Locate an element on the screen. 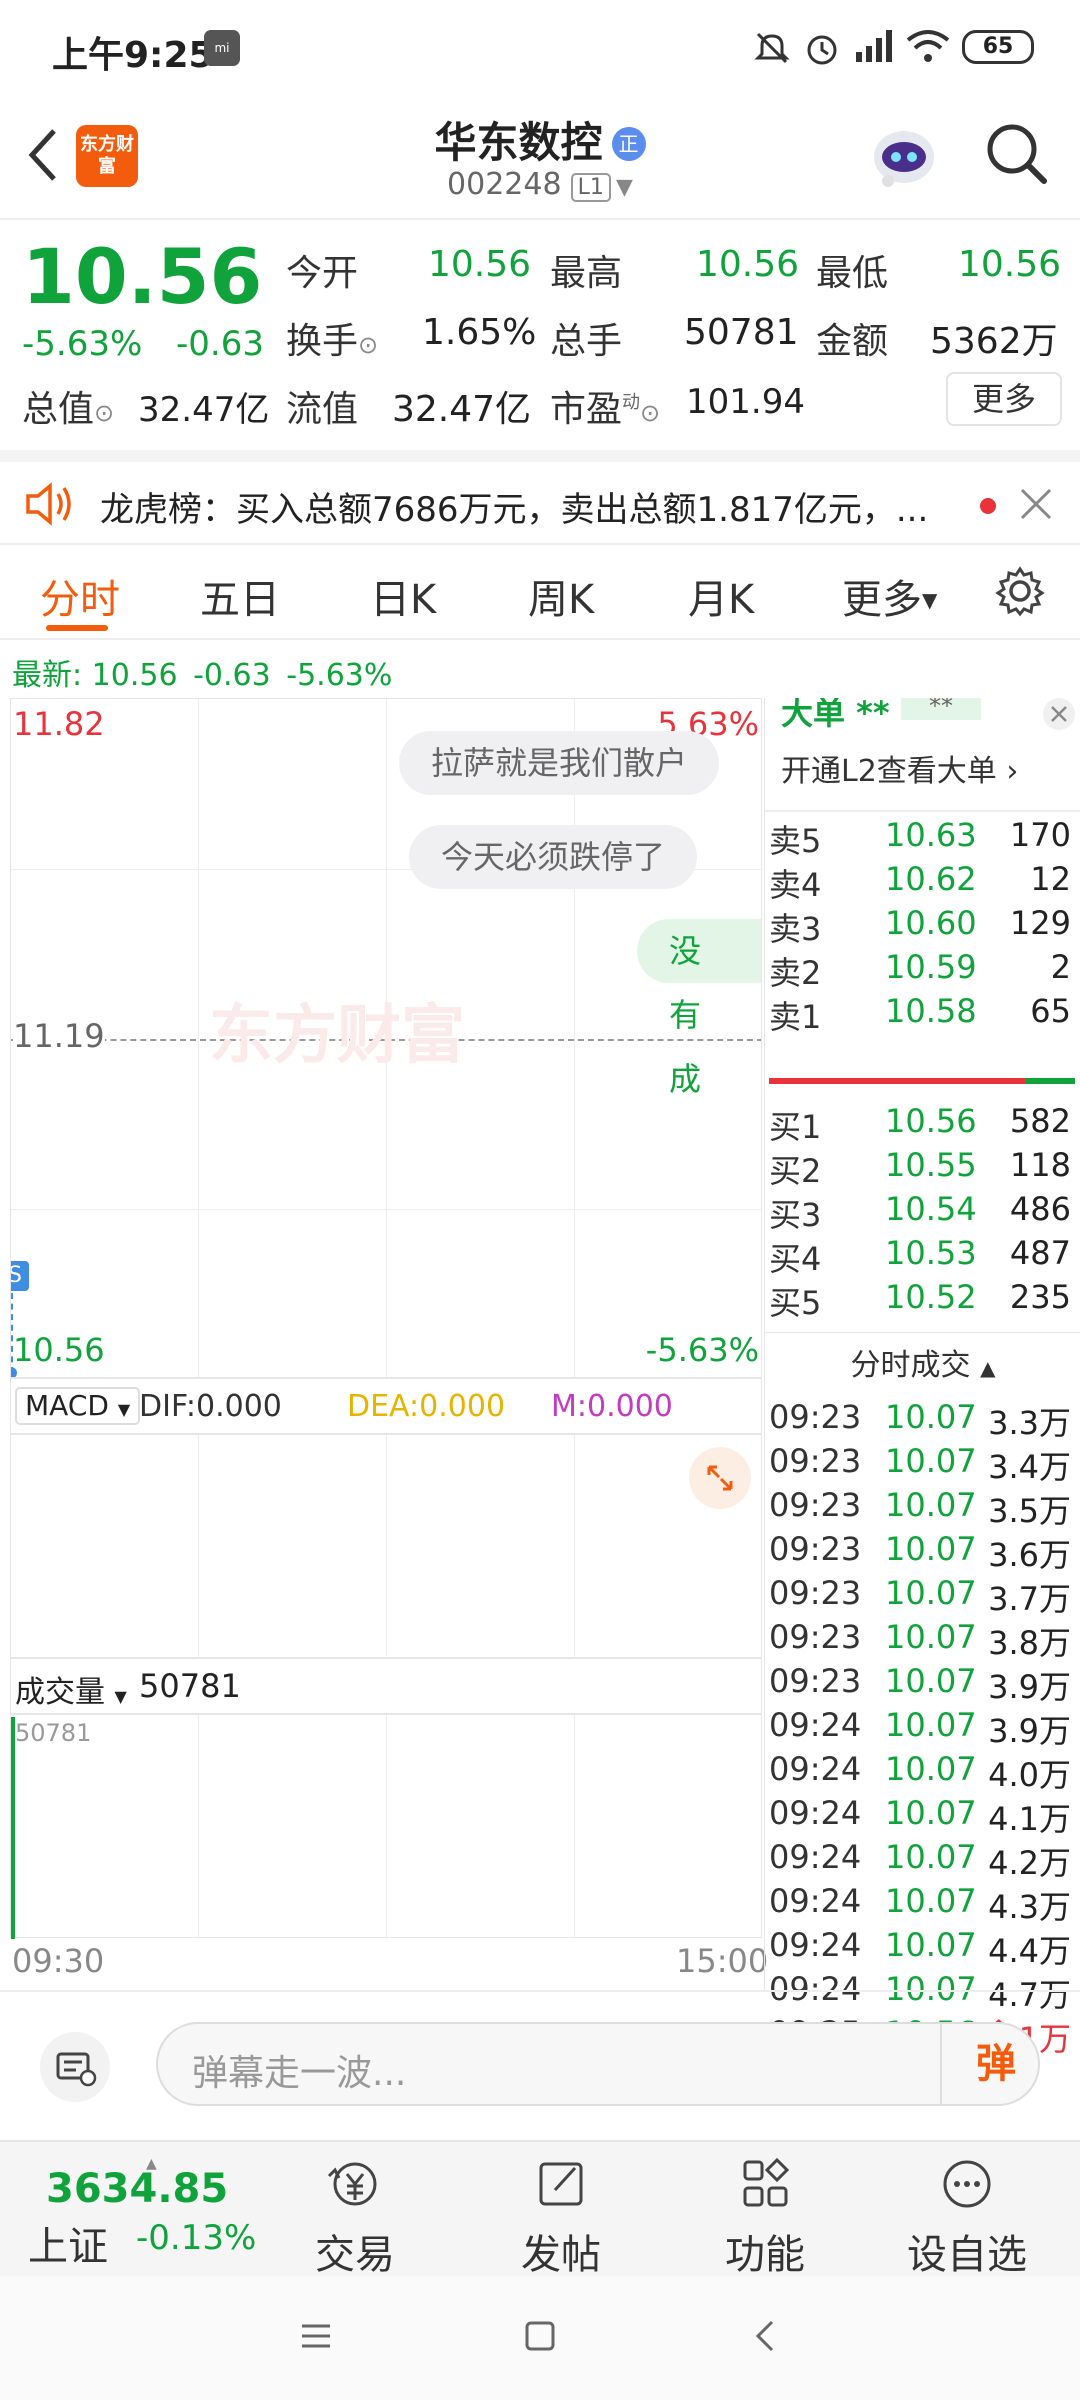 The image size is (1080, 2400). sell-price: 10.63 is located at coordinates (931, 835).